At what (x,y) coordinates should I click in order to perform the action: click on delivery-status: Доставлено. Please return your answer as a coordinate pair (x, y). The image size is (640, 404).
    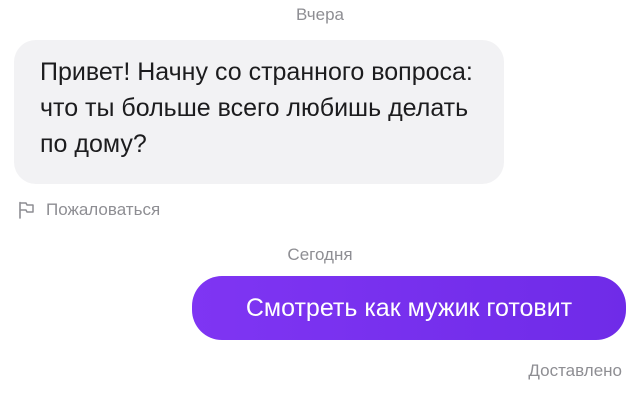
    Looking at the image, I should click on (575, 370).